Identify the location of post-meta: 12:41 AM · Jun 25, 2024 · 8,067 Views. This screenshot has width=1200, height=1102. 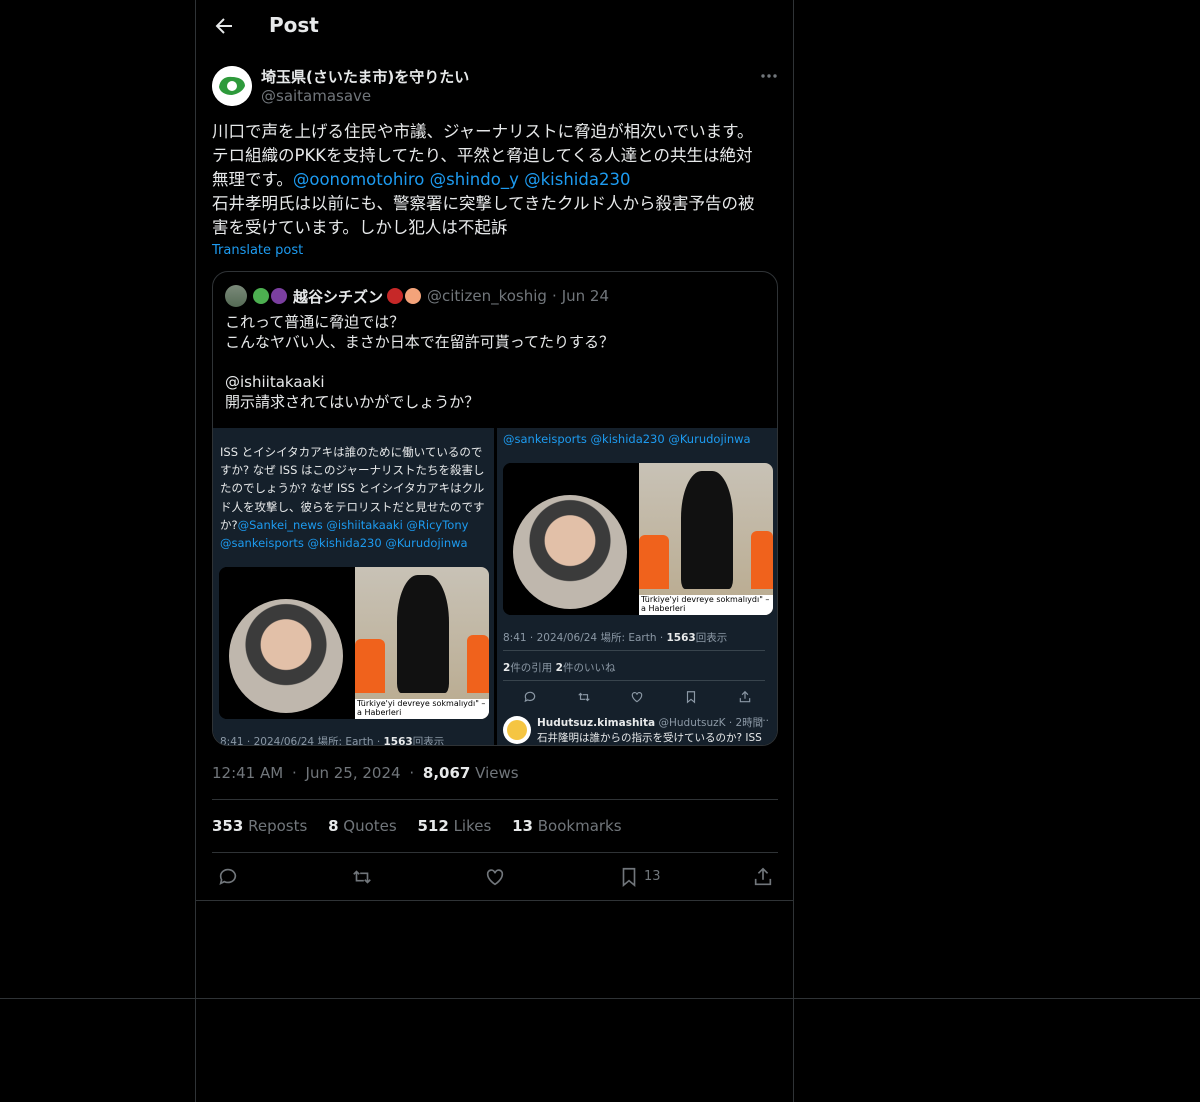
(365, 773).